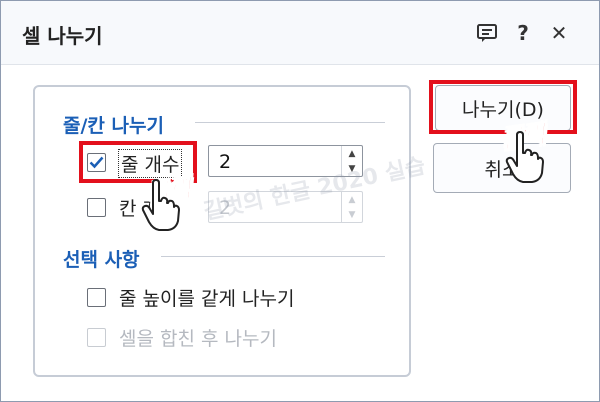 This screenshot has width=600, height=402. I want to click on col-count-checkbox, so click(96, 207).